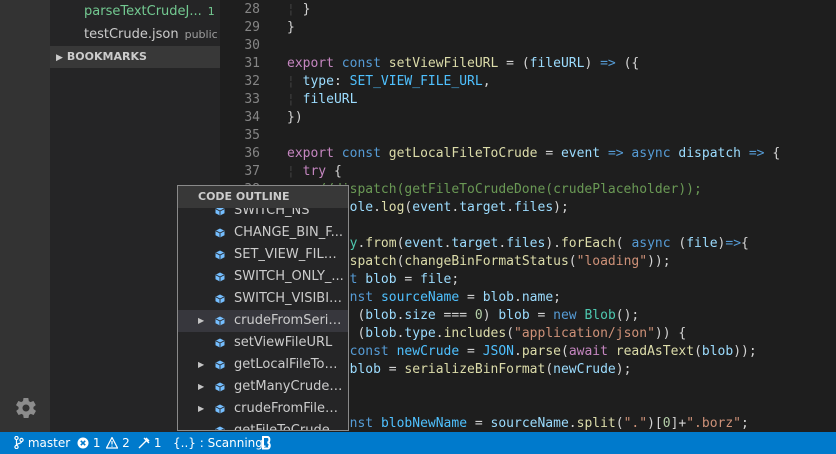  Describe the element at coordinates (528, 10) in the screenshot. I see `code-line: 28 ¦ }` at that location.